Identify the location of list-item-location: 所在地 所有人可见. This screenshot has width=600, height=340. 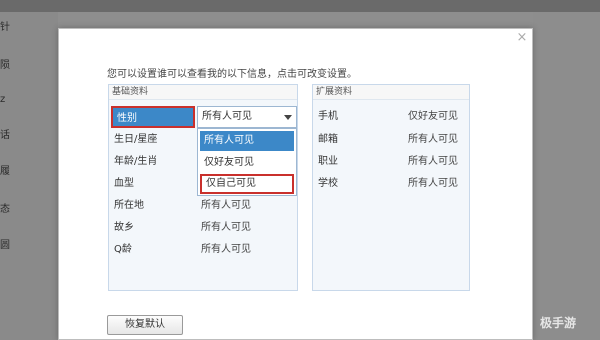
(203, 206).